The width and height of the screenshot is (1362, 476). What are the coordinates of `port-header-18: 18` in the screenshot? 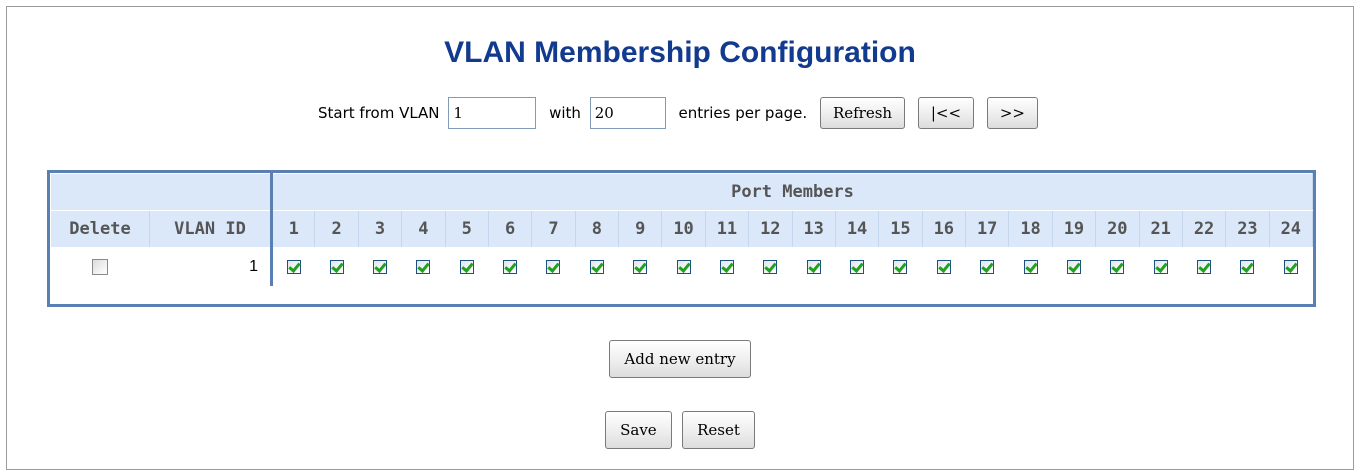 It's located at (1030, 229).